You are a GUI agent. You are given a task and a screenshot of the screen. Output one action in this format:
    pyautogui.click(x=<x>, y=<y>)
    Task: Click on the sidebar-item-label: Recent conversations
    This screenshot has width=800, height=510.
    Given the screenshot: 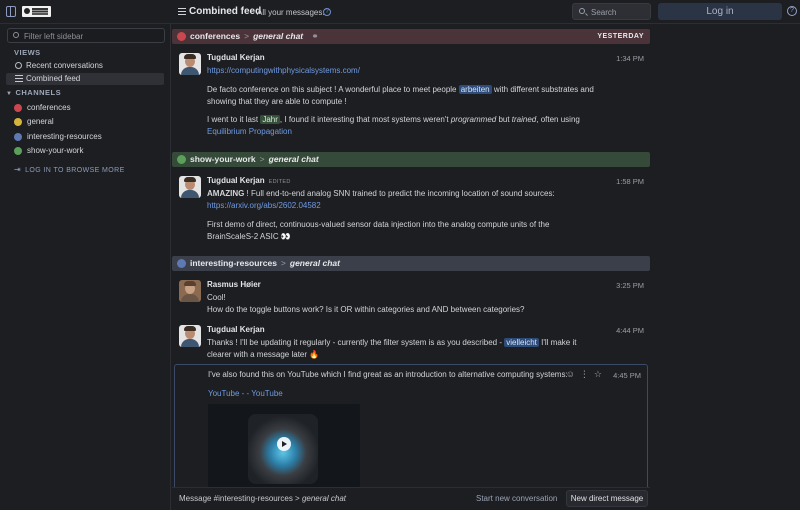 What is the action you would take?
    pyautogui.click(x=64, y=65)
    